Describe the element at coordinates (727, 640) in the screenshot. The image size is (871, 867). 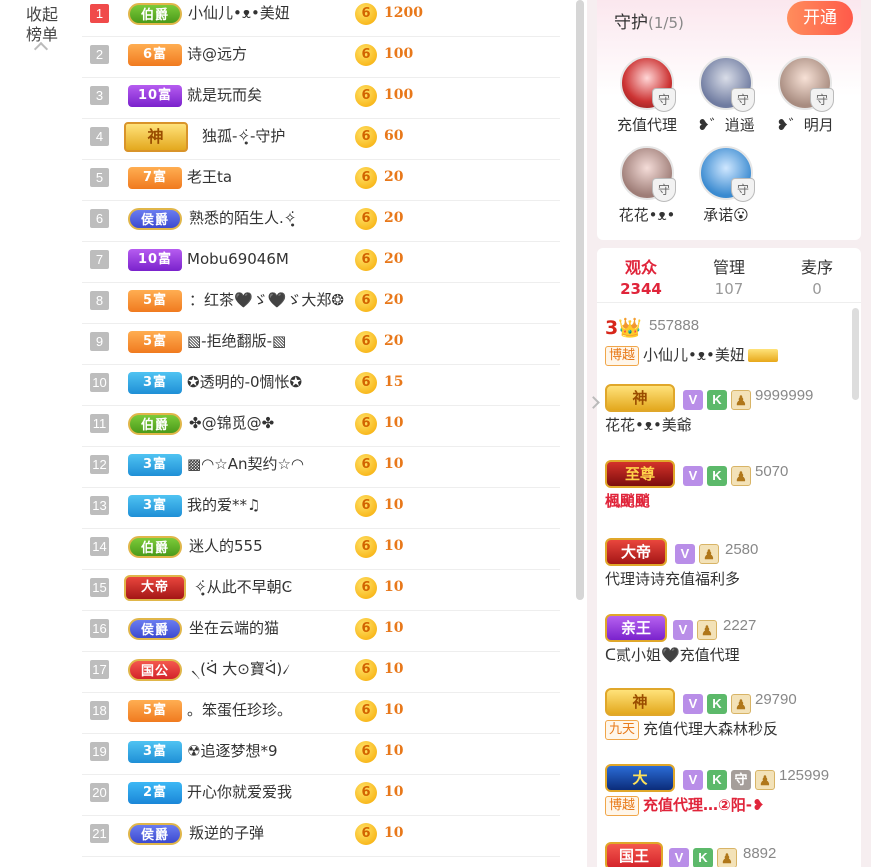
I see `viewer-item: 亲王 V ♟ 2227 ᑕ贰小姐🖤充值代理` at that location.